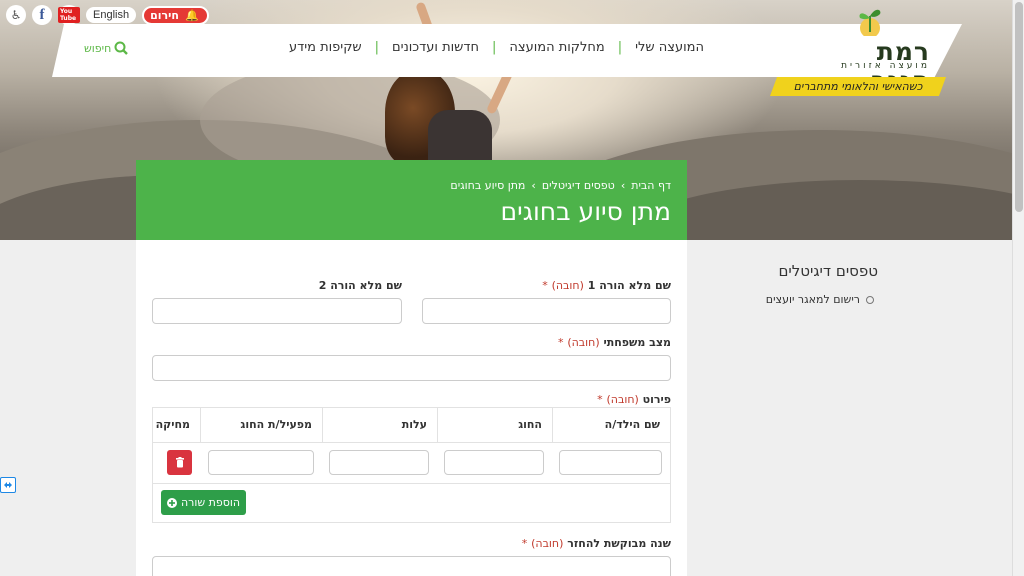  I want to click on child-name-input, so click(610, 462).